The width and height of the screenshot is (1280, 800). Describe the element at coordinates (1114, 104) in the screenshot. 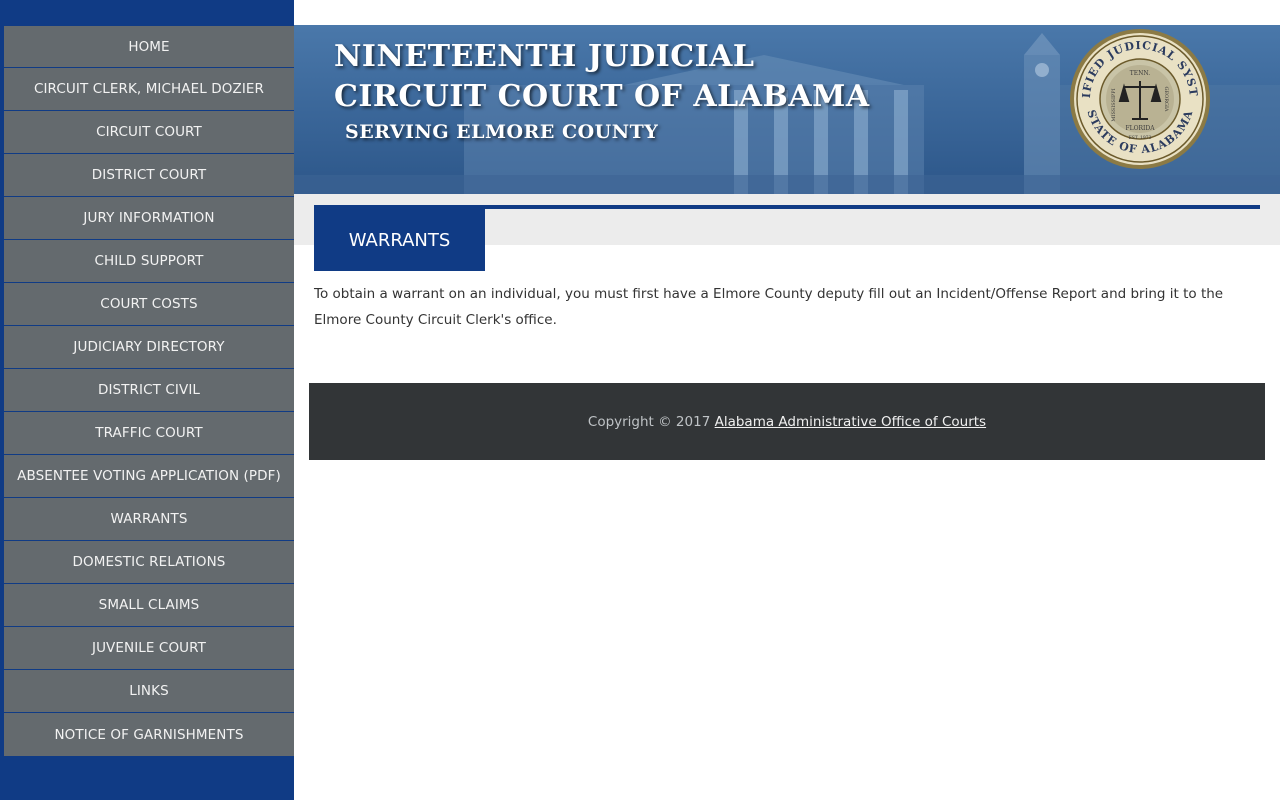

I see `seal-left-text: MISSISSIPPI` at that location.